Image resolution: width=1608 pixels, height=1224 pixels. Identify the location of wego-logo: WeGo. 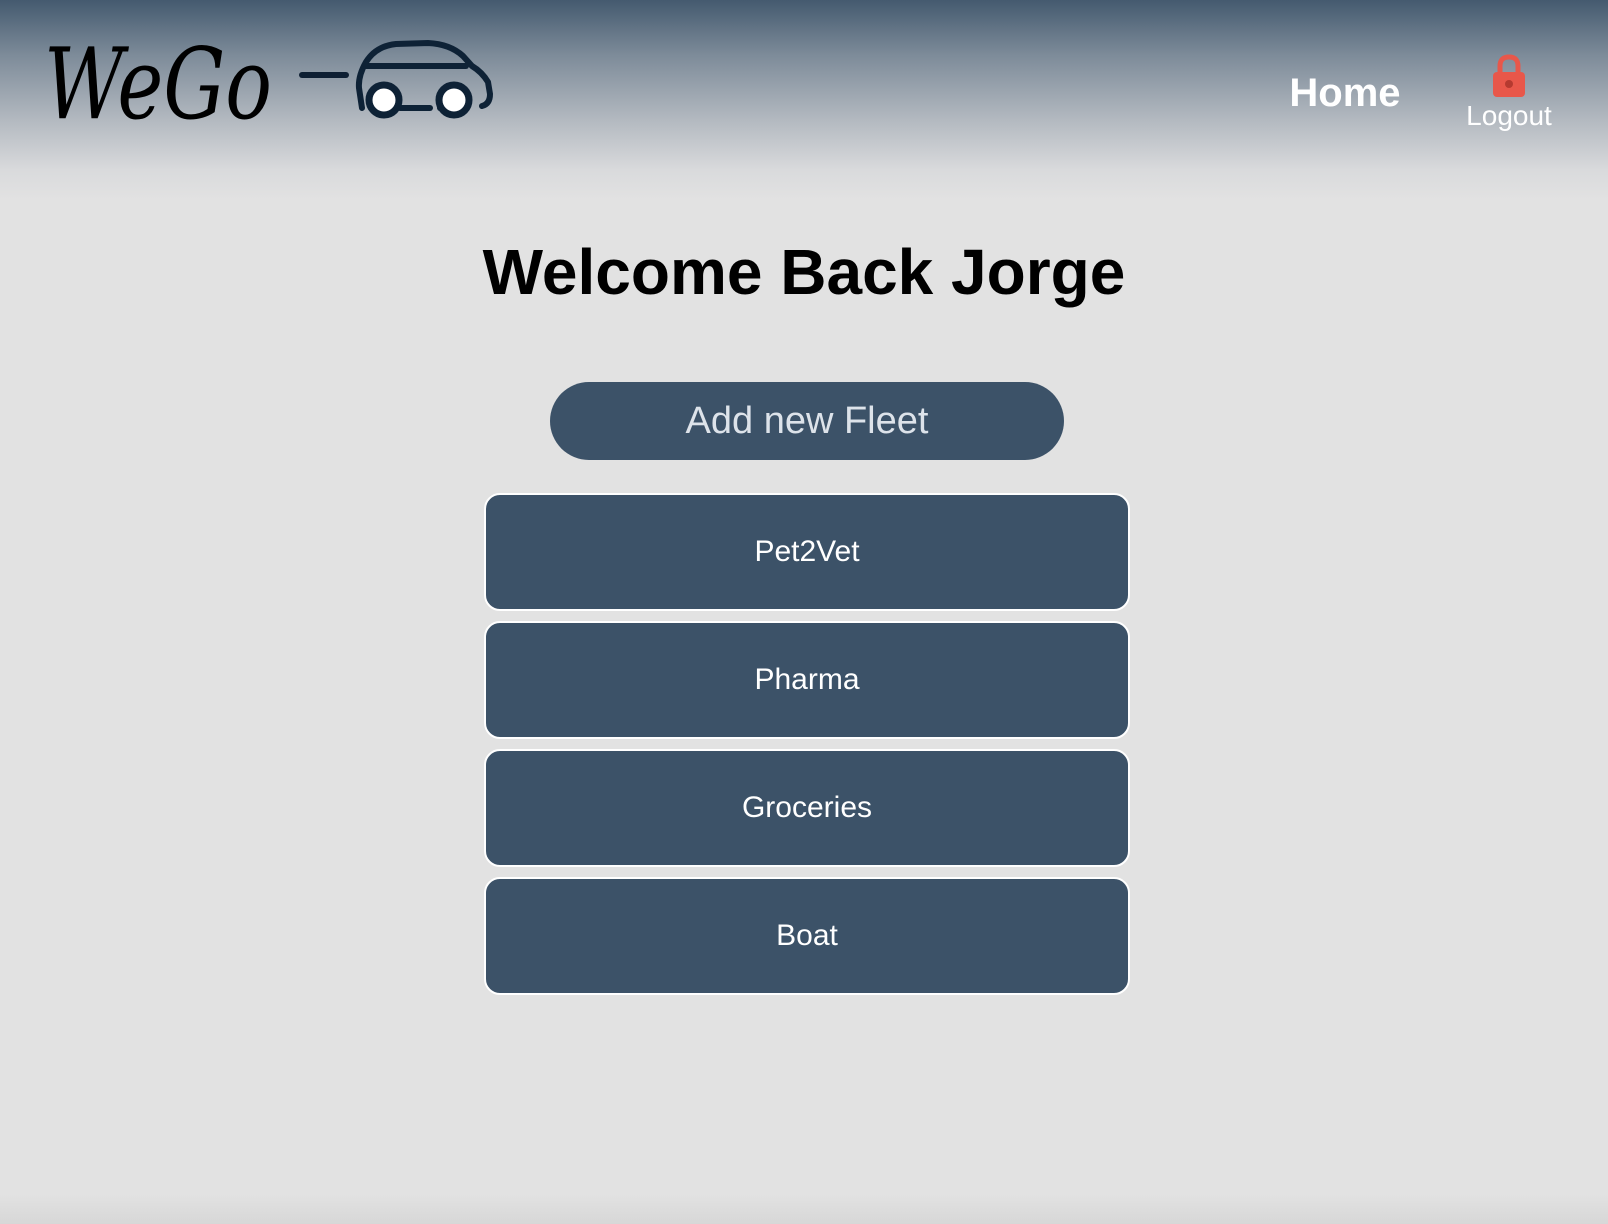
(275, 78).